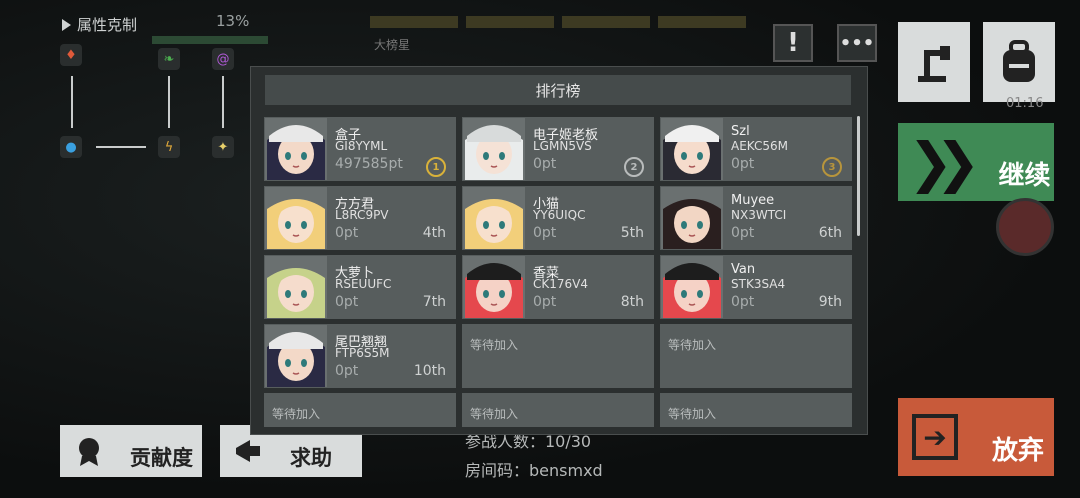 The image size is (1080, 498). I want to click on badge-icon, so click(89, 452).